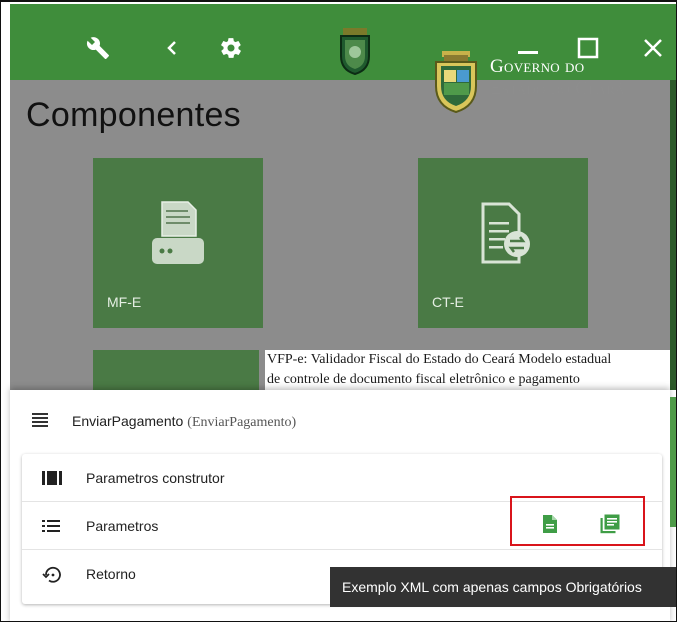 This screenshot has width=677, height=622. I want to click on operation-title: EnviarPagamento (EnviarPagamento), so click(184, 422).